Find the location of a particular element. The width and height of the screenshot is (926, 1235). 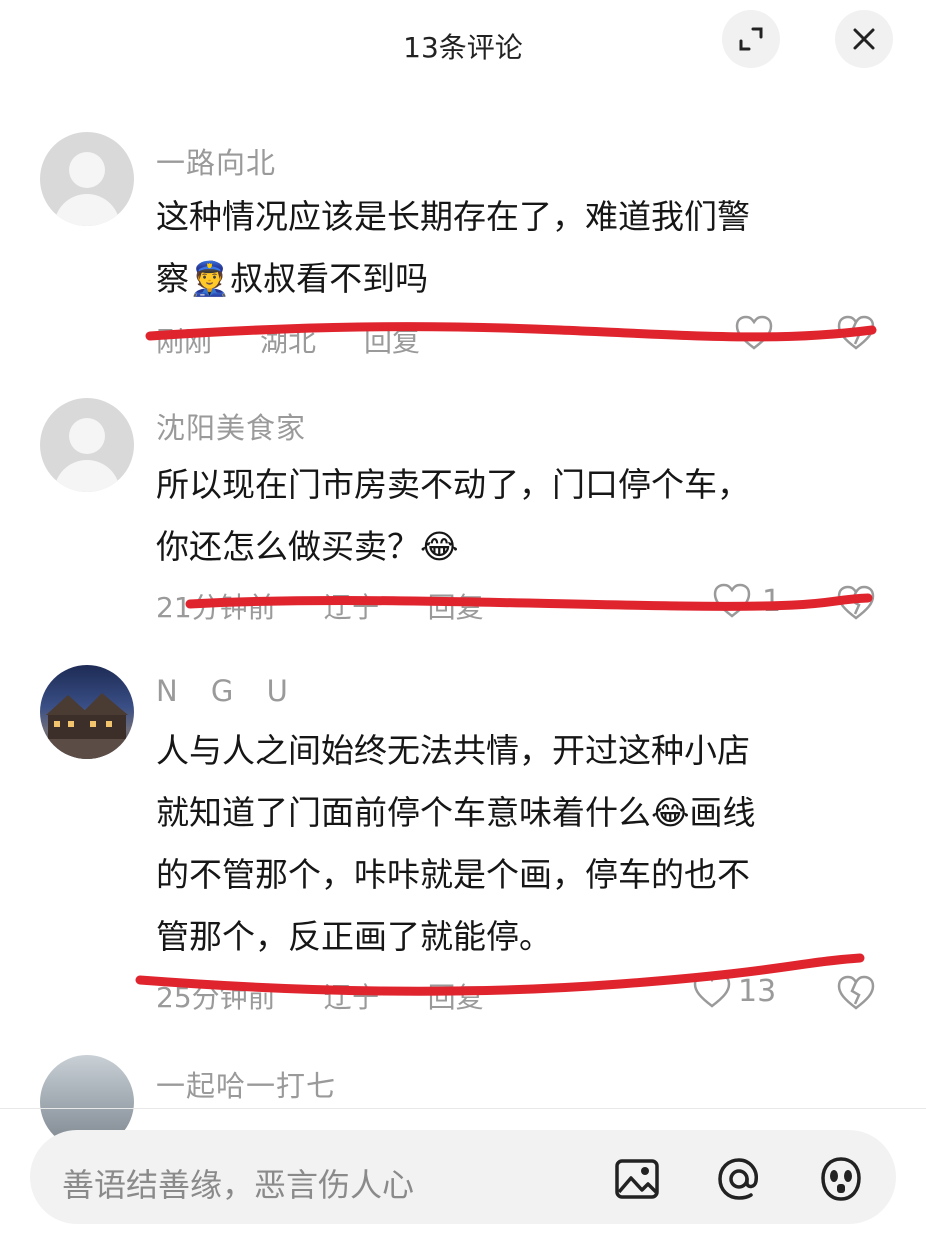

mention-button is located at coordinates (739, 1179).